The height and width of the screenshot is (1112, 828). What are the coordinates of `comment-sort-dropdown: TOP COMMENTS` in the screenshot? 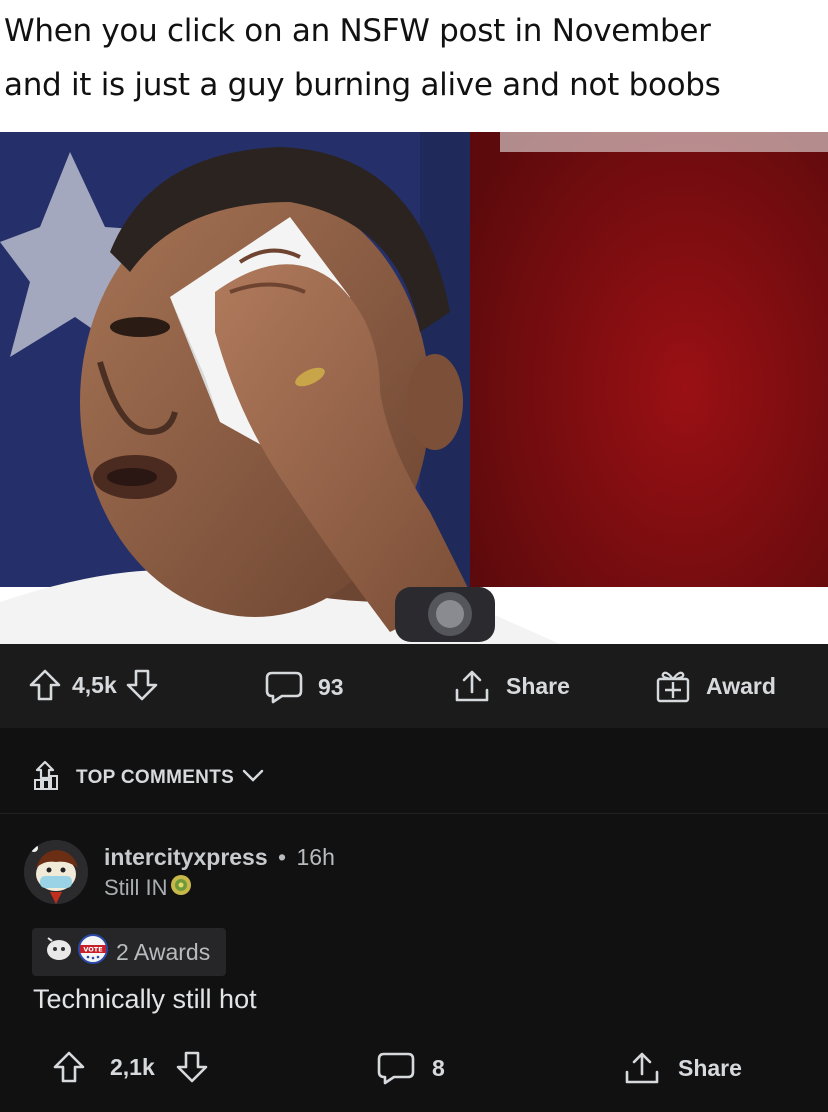 It's located at (148, 778).